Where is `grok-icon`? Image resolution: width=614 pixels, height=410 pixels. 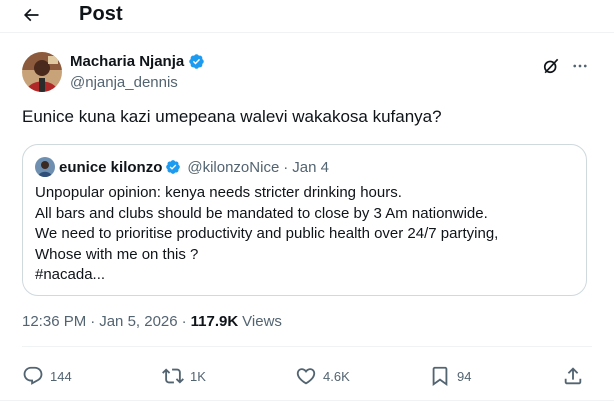
grok-icon is located at coordinates (551, 66).